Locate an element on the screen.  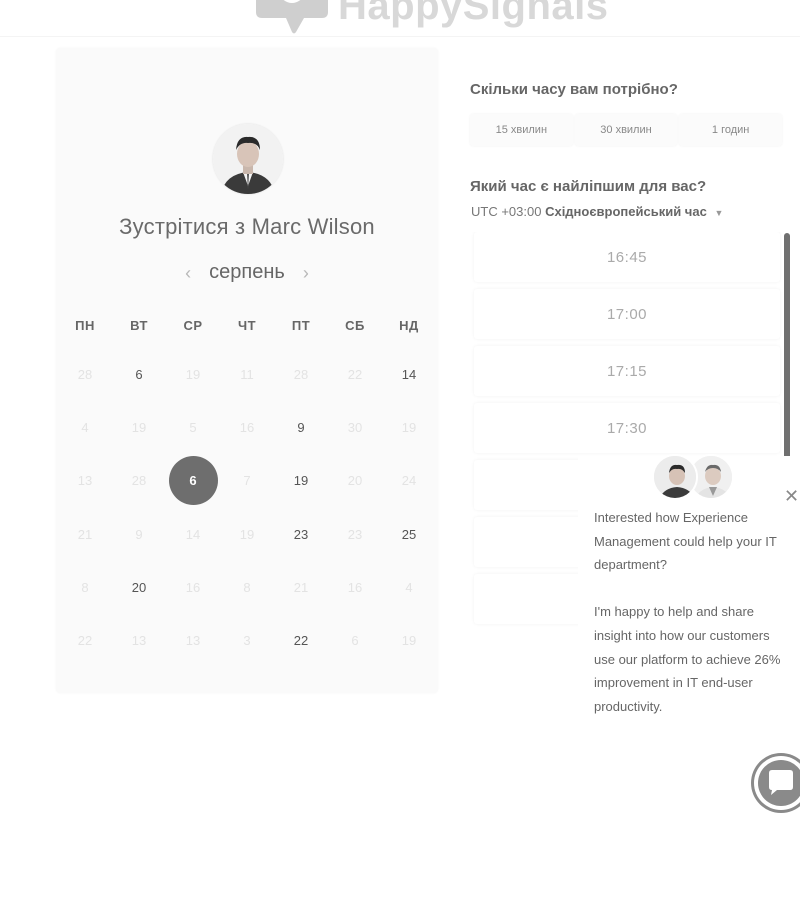
close-icon: ✕ is located at coordinates (791, 496).